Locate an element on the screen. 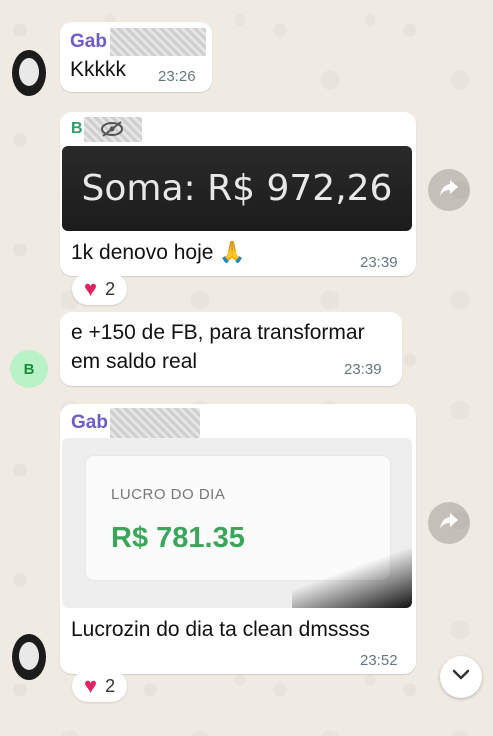 The height and width of the screenshot is (736, 493). sum-screenshot: Soma: R$ 972,26 is located at coordinates (237, 188).